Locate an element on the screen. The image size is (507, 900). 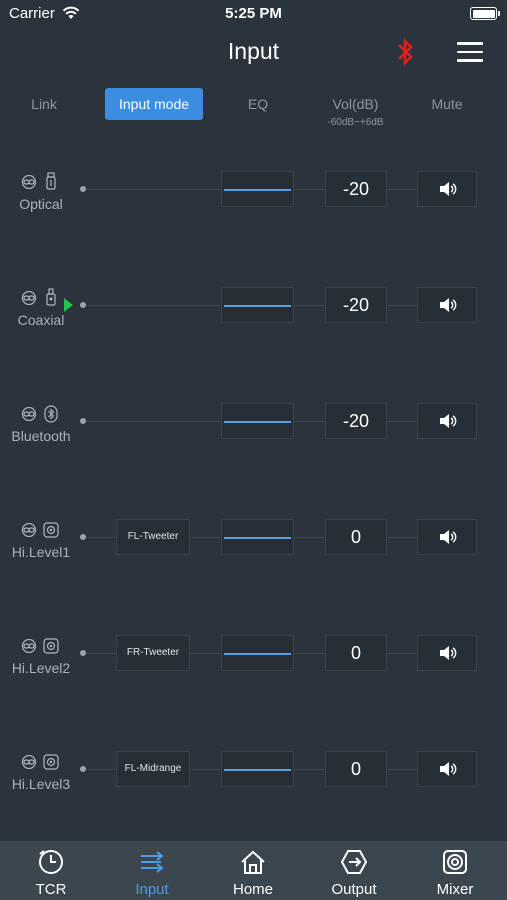
nav-output: Output is located at coordinates (354, 870).